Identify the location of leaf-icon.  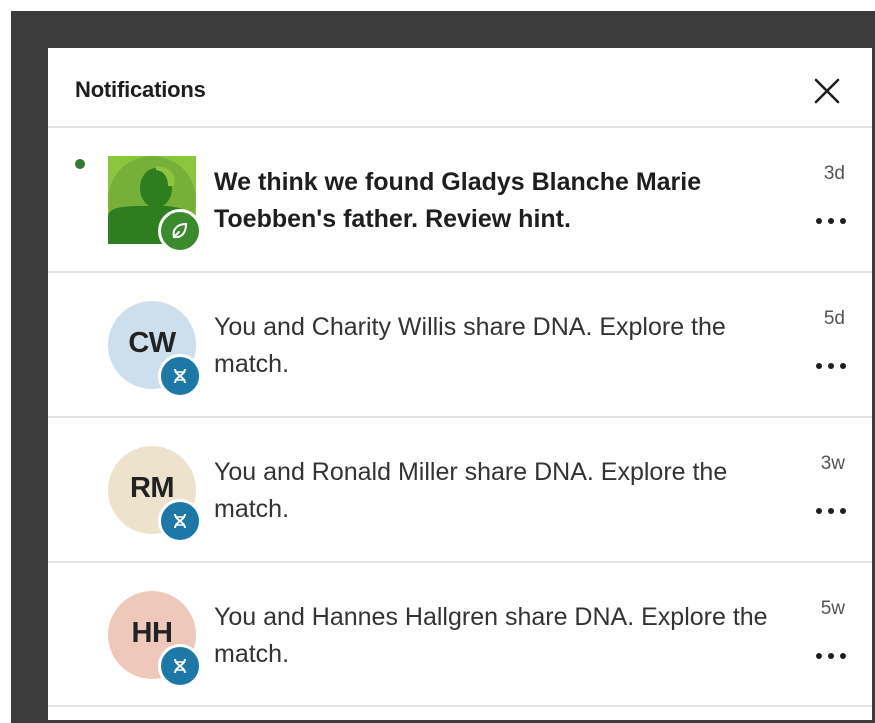
(180, 230).